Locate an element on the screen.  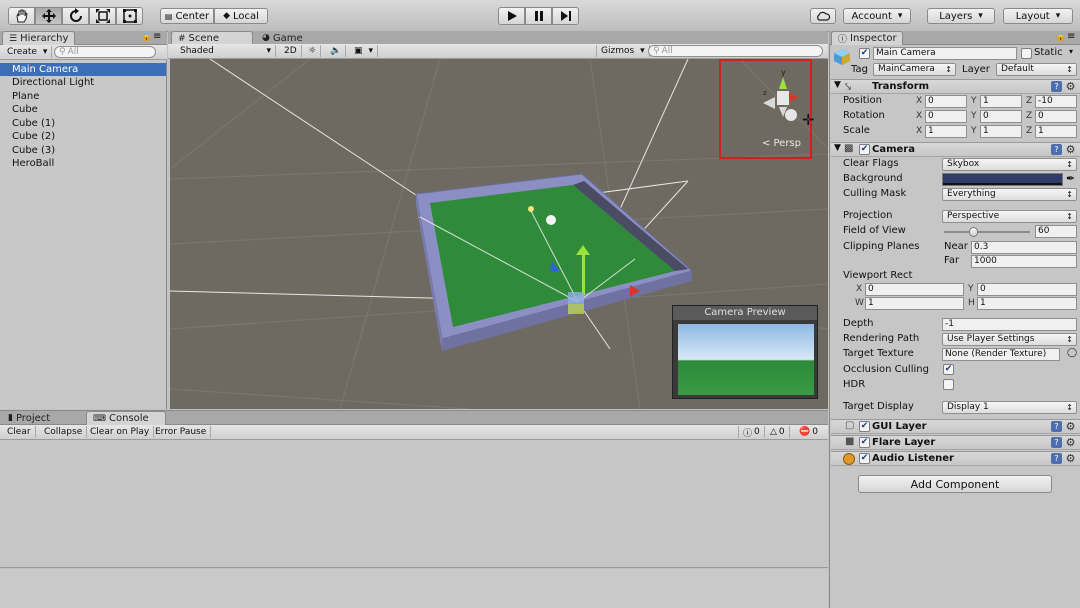
console-warning-count: △ 0 is located at coordinates (778, 432).